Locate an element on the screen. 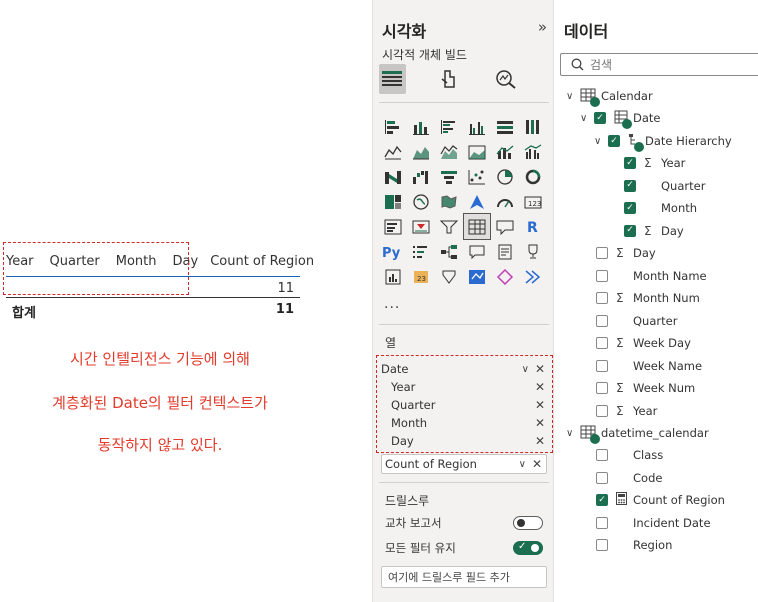  paginated-report-icon is located at coordinates (393, 276).